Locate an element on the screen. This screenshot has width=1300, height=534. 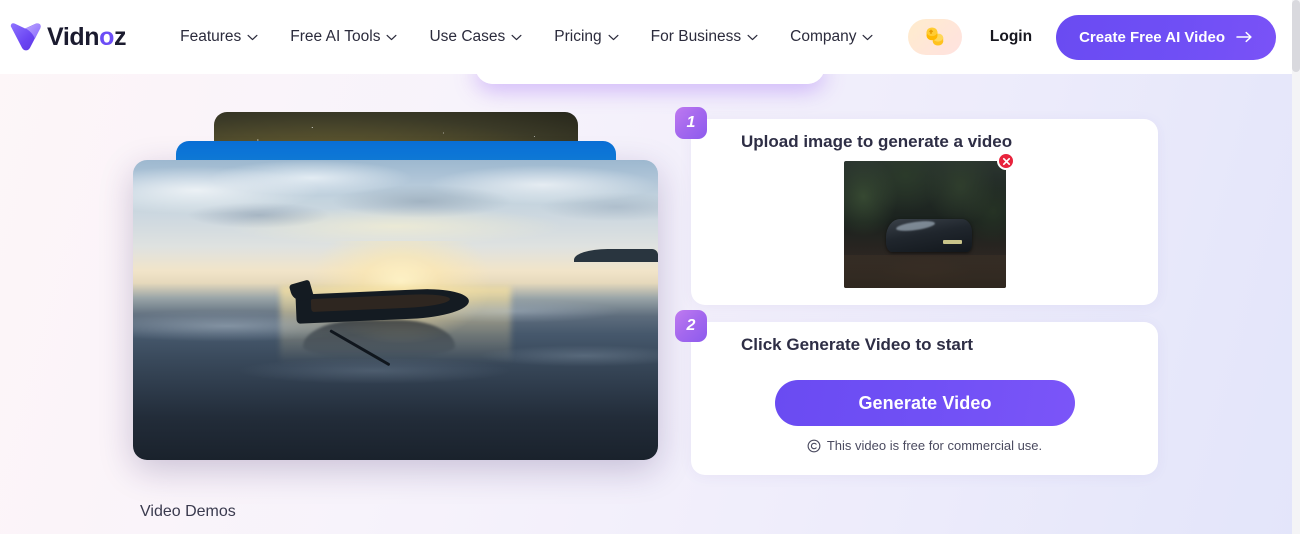
commercial-use-note: This video is free for commercial use. is located at coordinates (924, 445).